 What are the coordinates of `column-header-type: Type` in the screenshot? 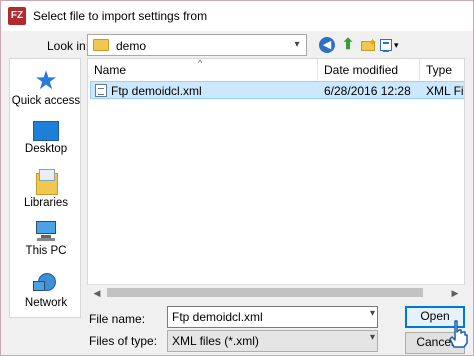 It's located at (442, 70).